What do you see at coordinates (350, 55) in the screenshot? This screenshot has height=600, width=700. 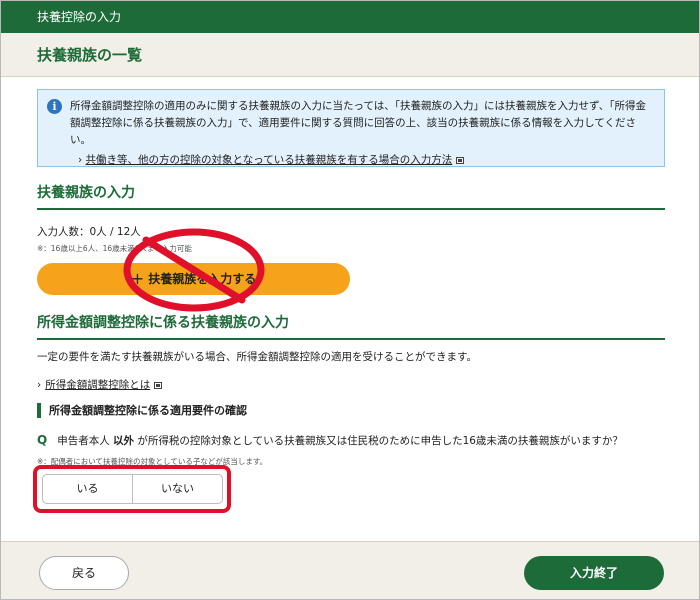 I see `page-header: 扶養親族の一覧` at bounding box center [350, 55].